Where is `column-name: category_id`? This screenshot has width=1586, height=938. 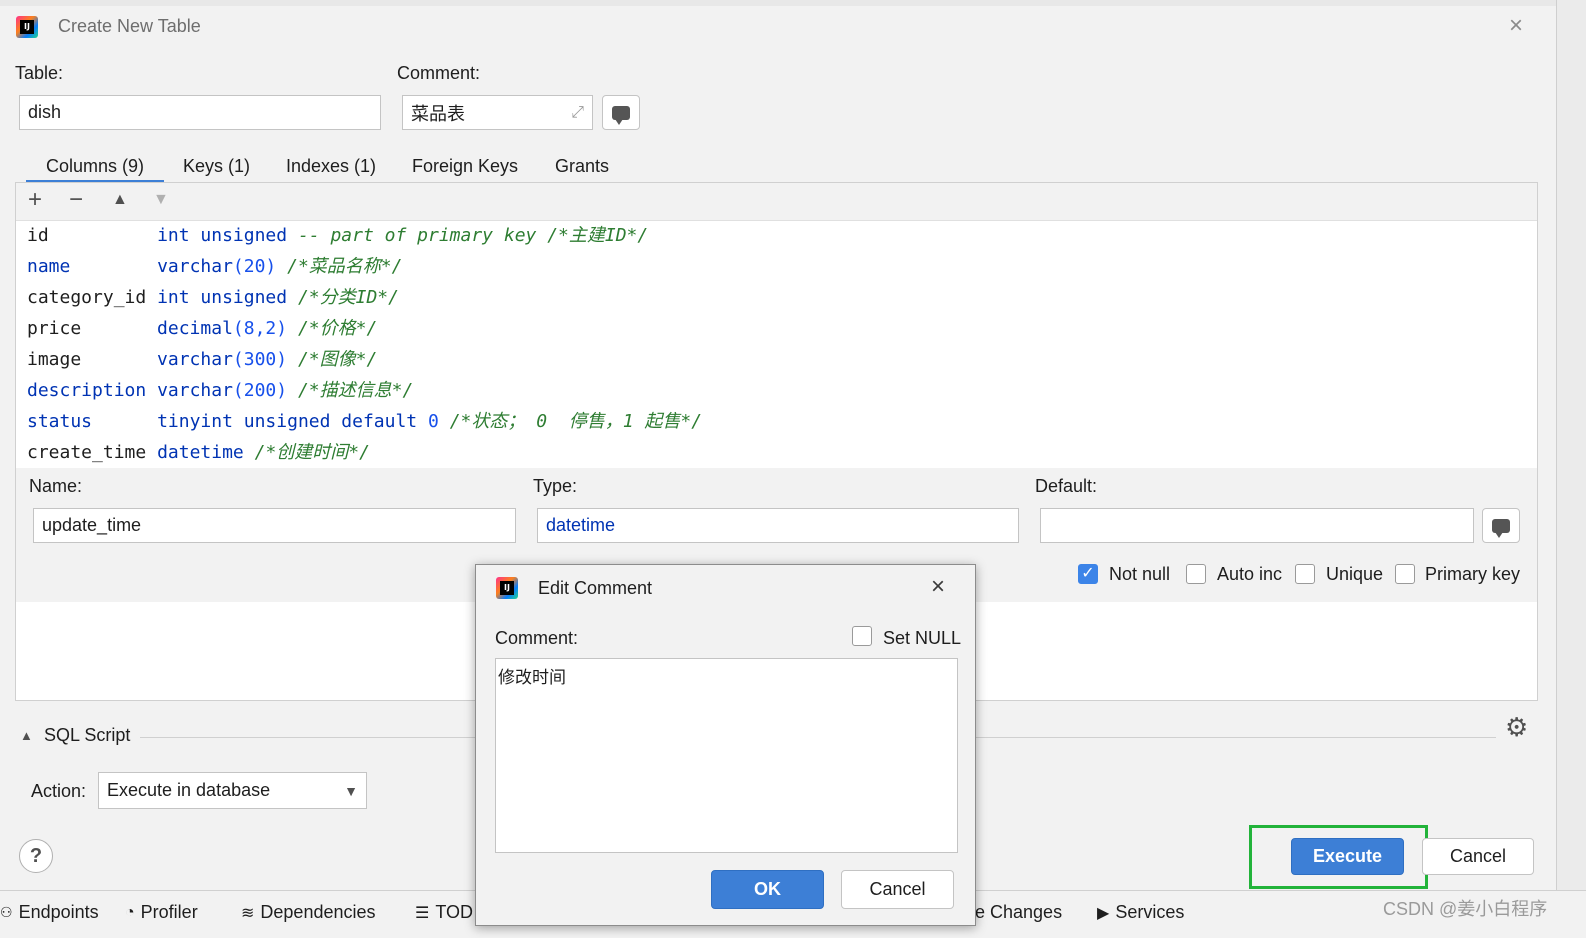 column-name: category_id is located at coordinates (87, 297).